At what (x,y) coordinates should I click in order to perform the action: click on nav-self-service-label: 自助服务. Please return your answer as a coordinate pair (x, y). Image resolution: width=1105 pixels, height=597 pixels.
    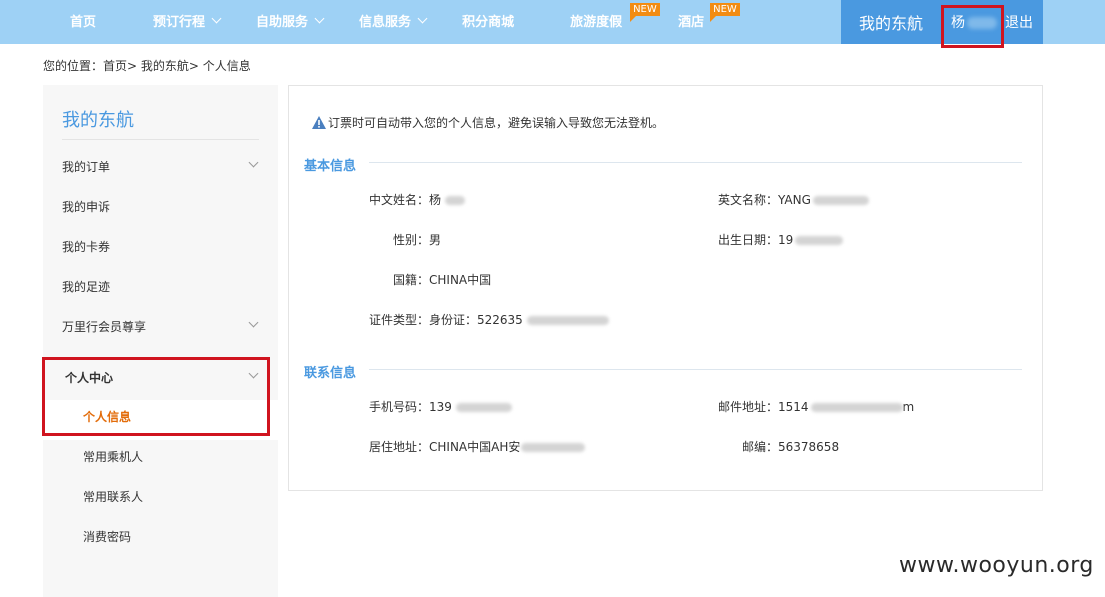
    Looking at the image, I should click on (282, 22).